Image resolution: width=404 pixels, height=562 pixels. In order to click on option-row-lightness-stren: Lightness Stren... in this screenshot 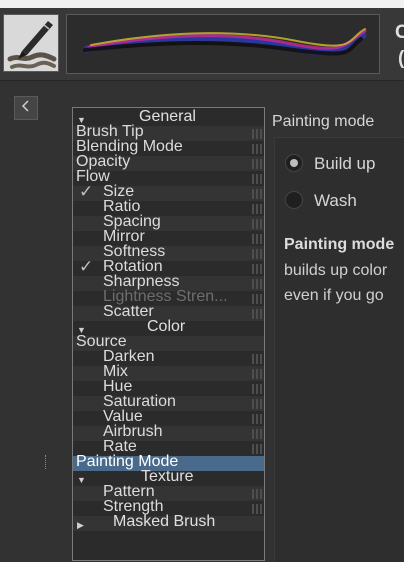, I will do `click(168, 297)`.